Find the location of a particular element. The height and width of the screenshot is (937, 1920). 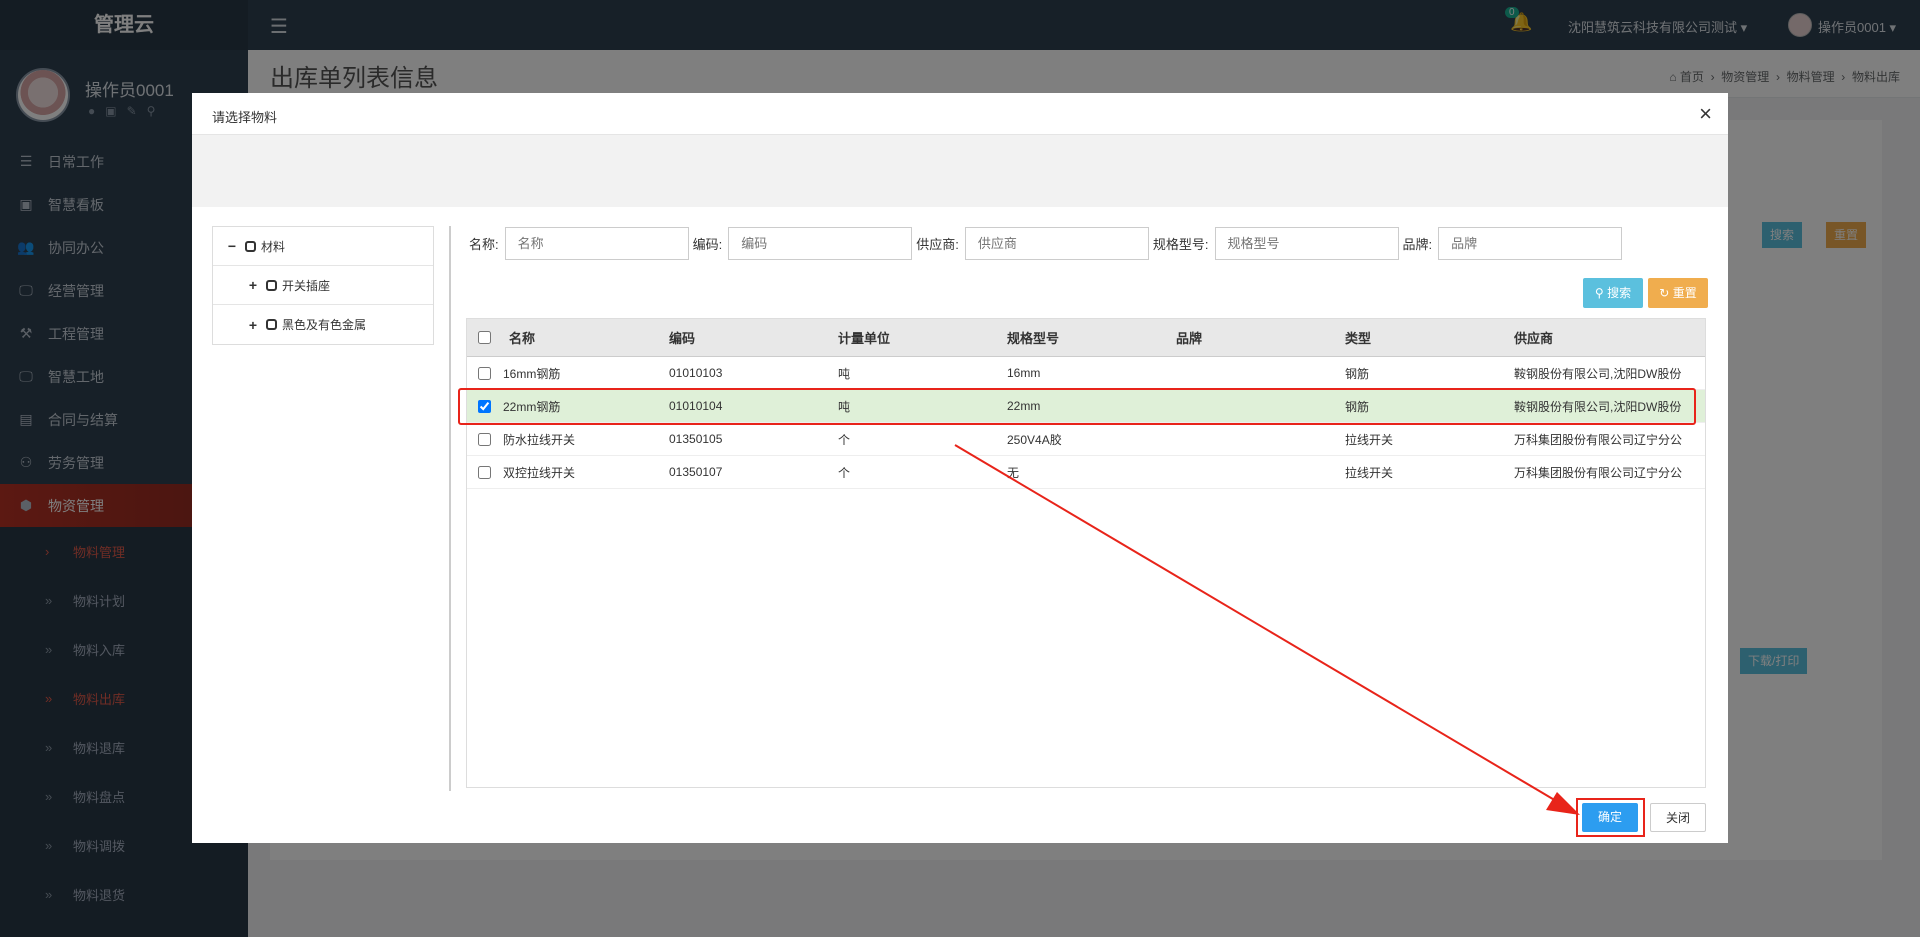

cell-name: 双控拉线开关 is located at coordinates (539, 472).